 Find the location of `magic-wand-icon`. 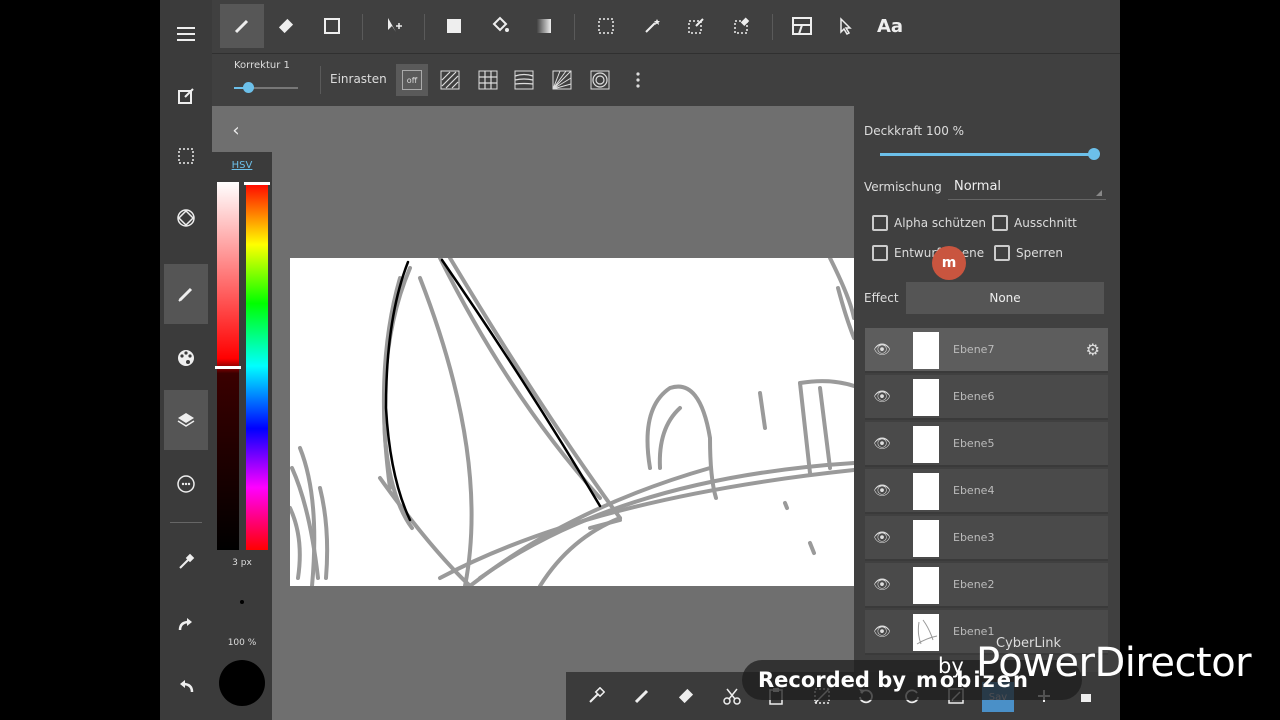

magic-wand-icon is located at coordinates (652, 26).